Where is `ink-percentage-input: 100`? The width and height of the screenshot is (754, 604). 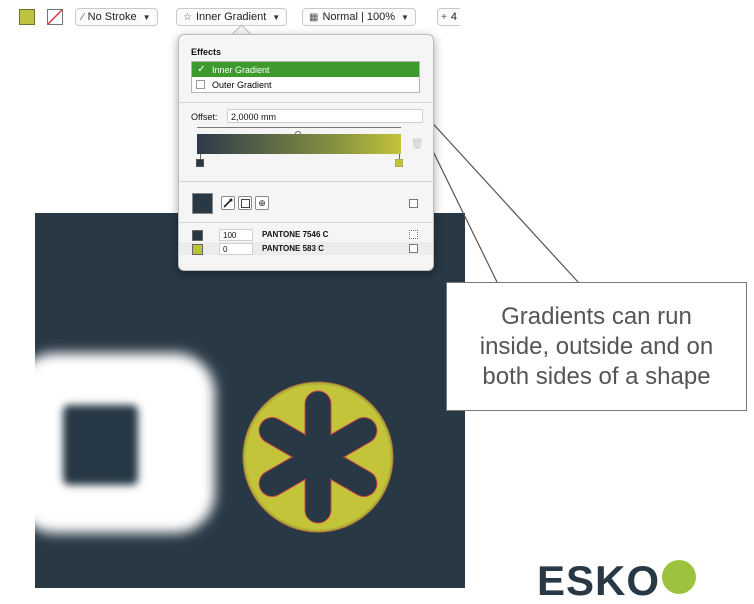 ink-percentage-input: 100 is located at coordinates (236, 235).